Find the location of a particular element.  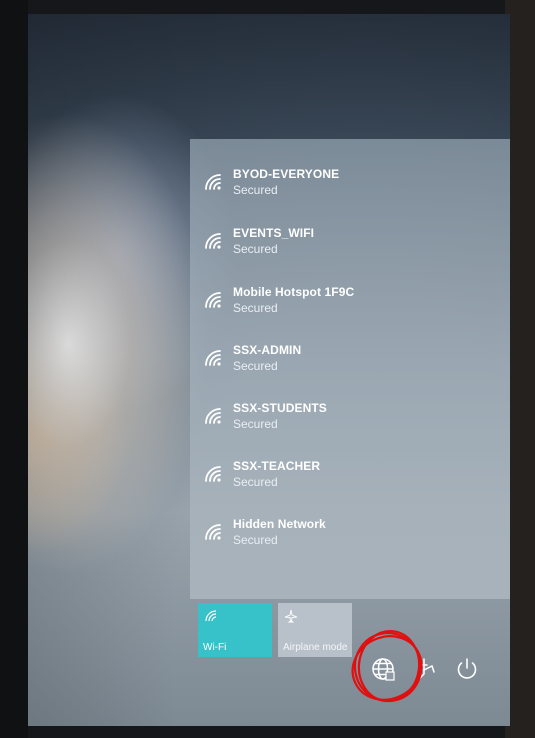

network-name: SSX-TEACHER is located at coordinates (277, 466).